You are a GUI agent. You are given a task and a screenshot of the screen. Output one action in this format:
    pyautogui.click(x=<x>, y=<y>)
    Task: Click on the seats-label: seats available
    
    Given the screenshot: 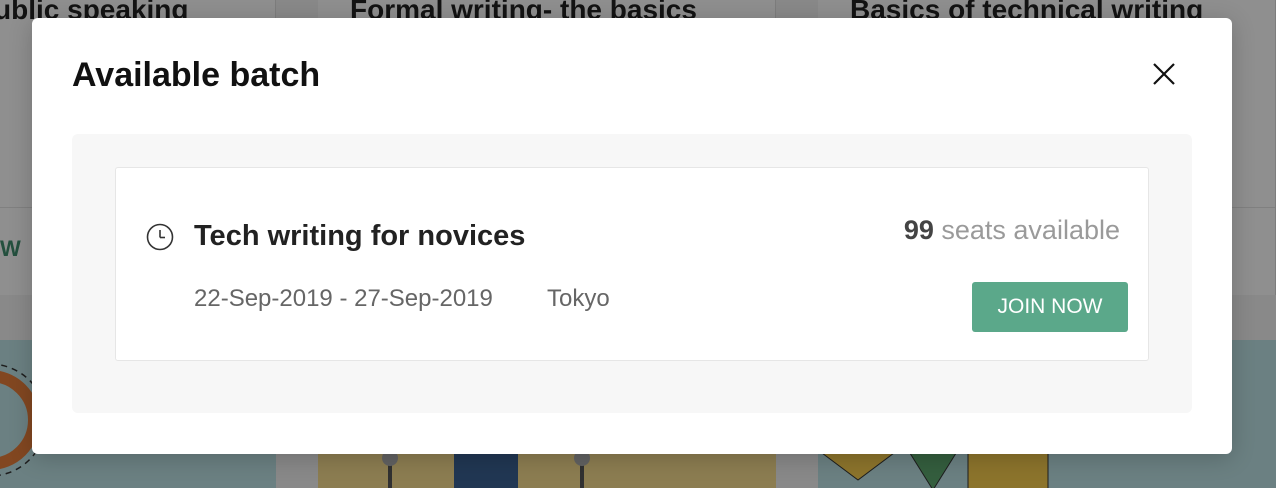 What is the action you would take?
    pyautogui.click(x=1030, y=230)
    